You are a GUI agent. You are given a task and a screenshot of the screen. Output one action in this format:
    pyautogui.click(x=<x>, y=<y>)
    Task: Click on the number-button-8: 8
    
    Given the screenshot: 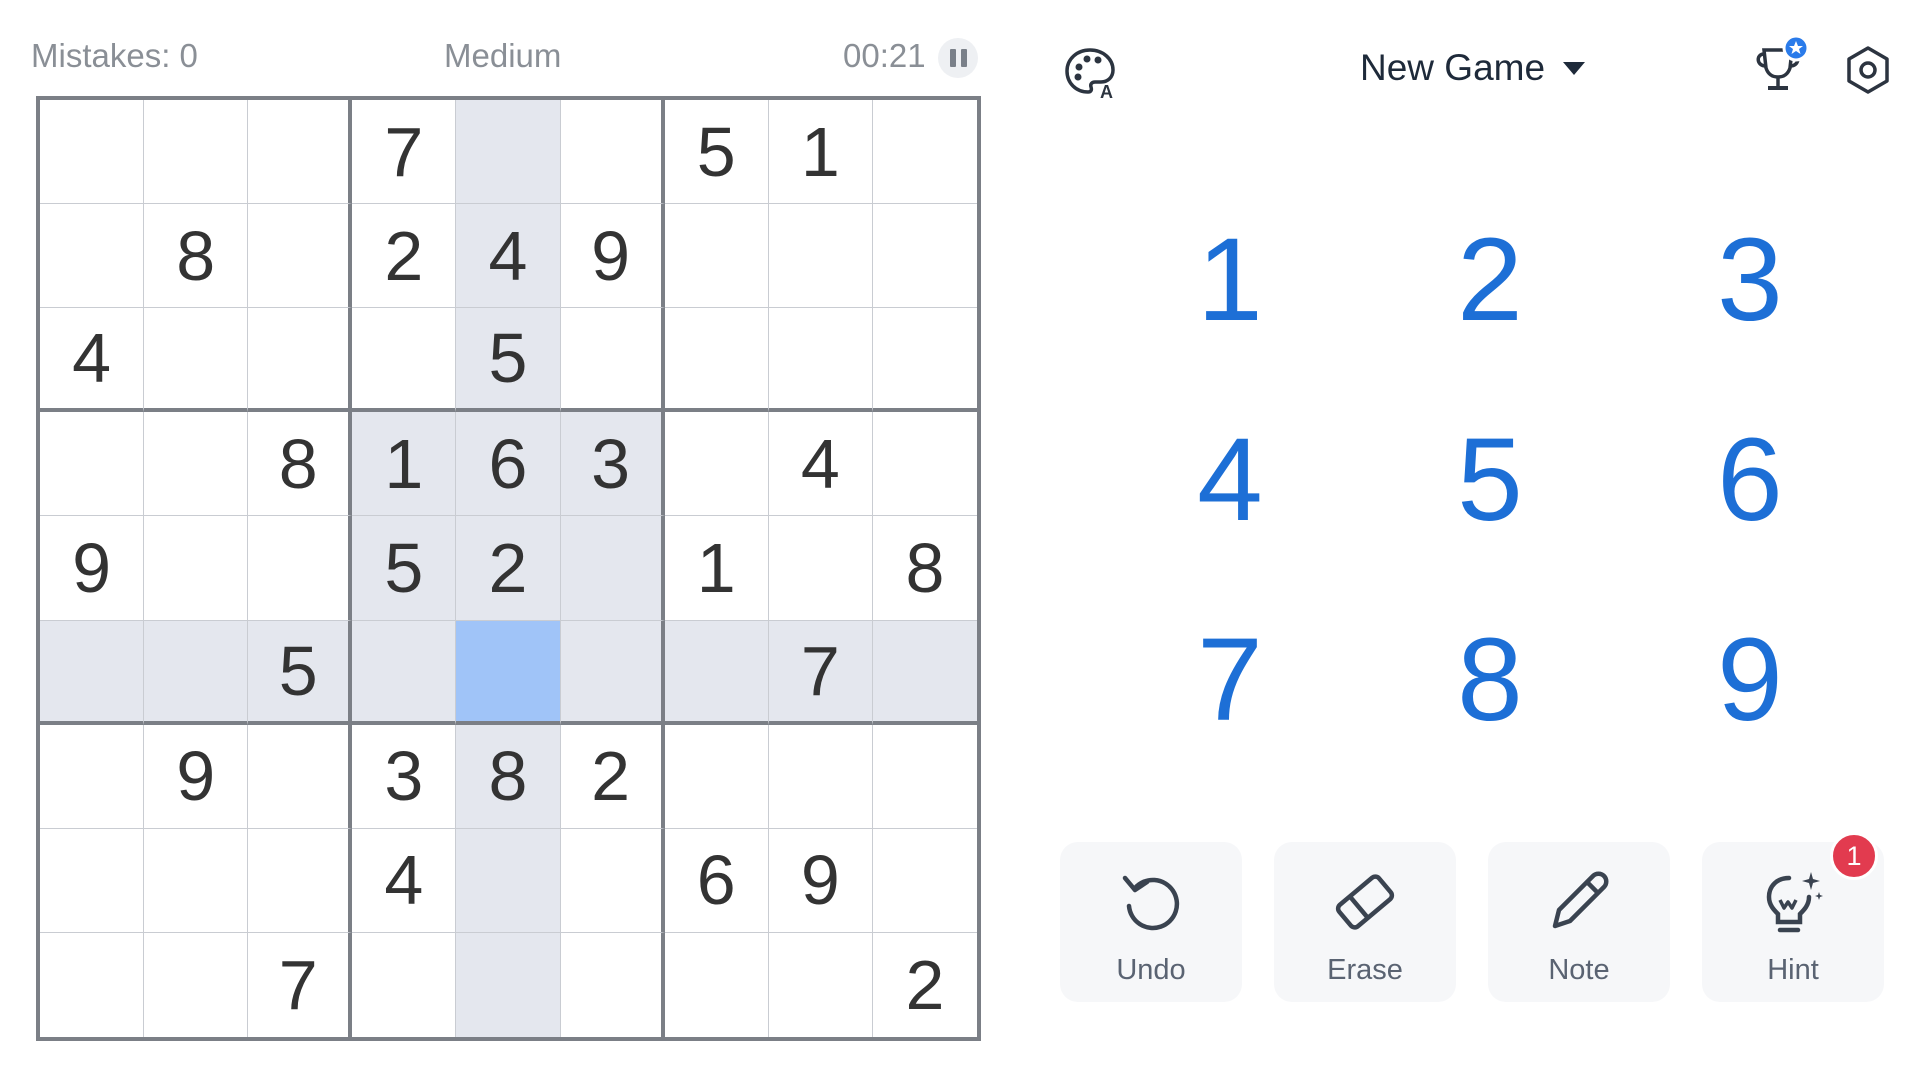 What is the action you would take?
    pyautogui.click(x=1490, y=680)
    